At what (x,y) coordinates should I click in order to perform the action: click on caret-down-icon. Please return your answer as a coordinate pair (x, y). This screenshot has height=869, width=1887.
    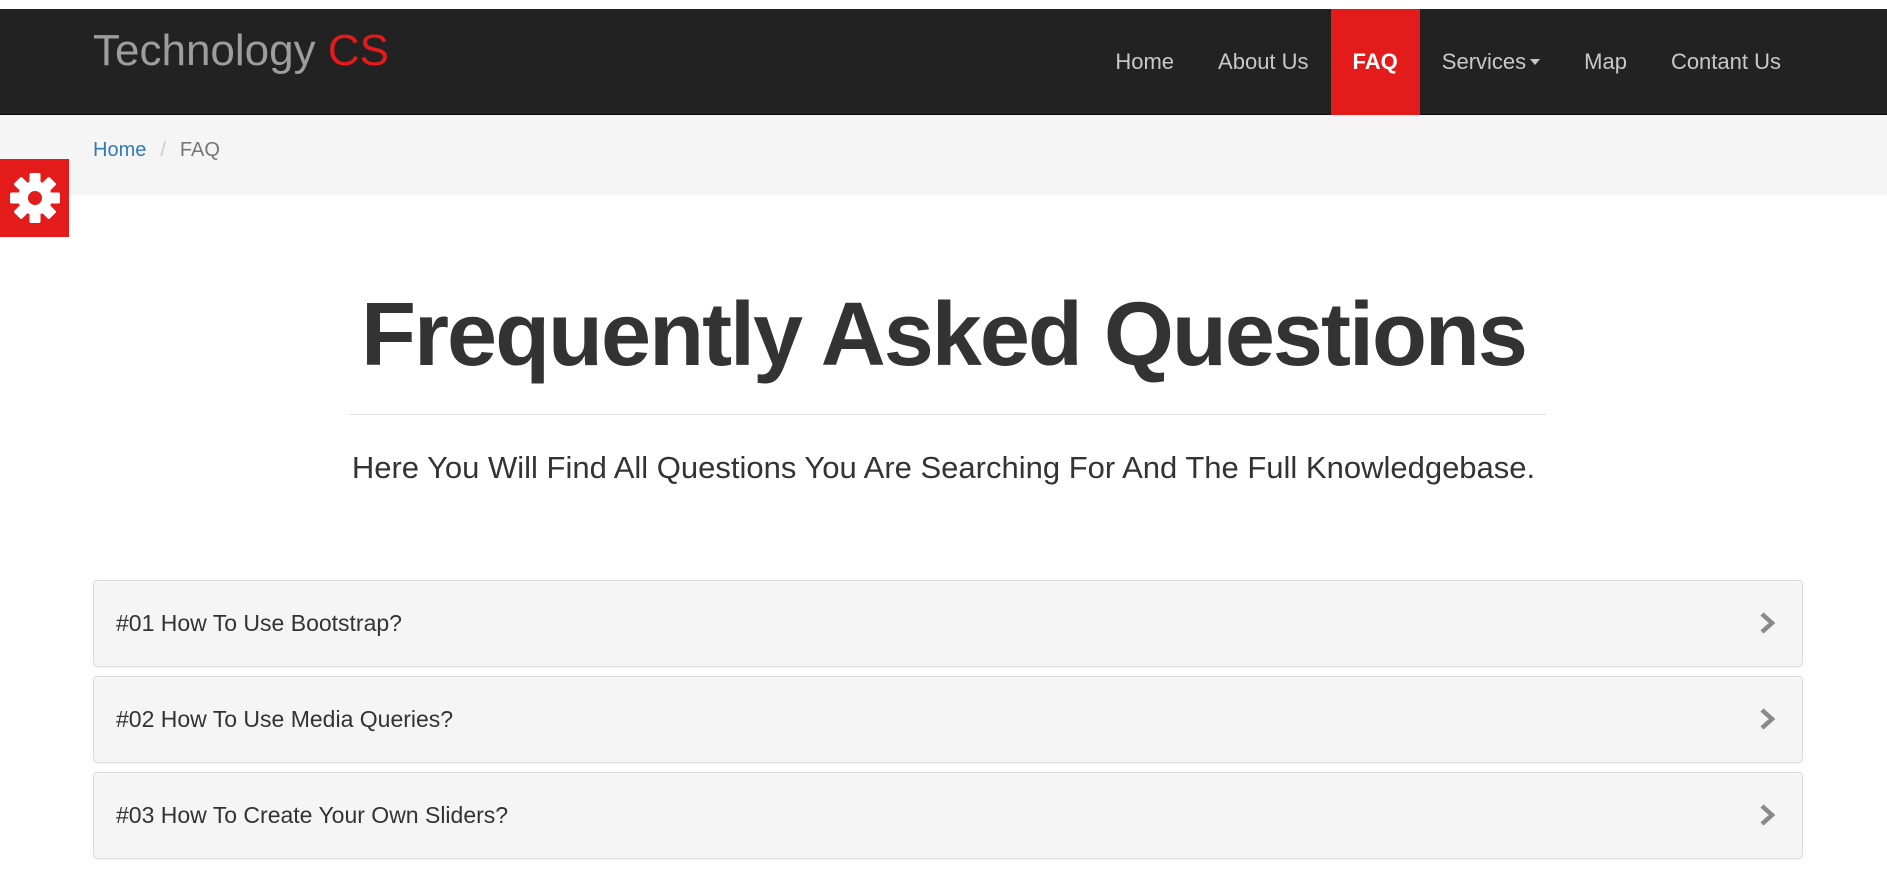
    Looking at the image, I should click on (1535, 62).